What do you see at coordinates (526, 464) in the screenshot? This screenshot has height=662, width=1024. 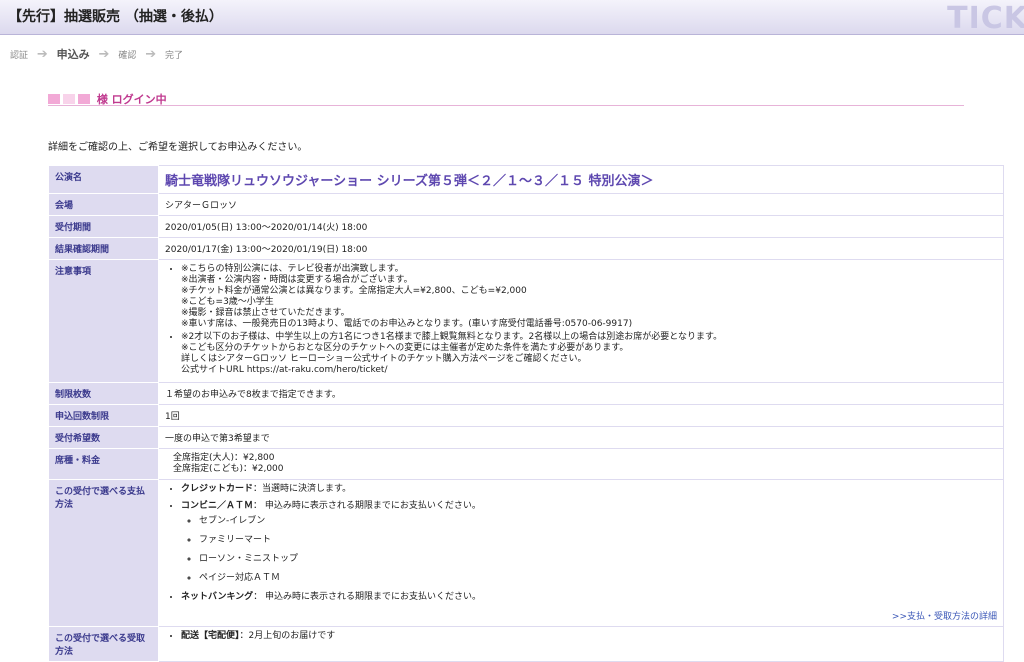 I see `table-row: 席種・料金 全席指定(大人)：¥2,800 全席指定(こども)：¥2,000` at bounding box center [526, 464].